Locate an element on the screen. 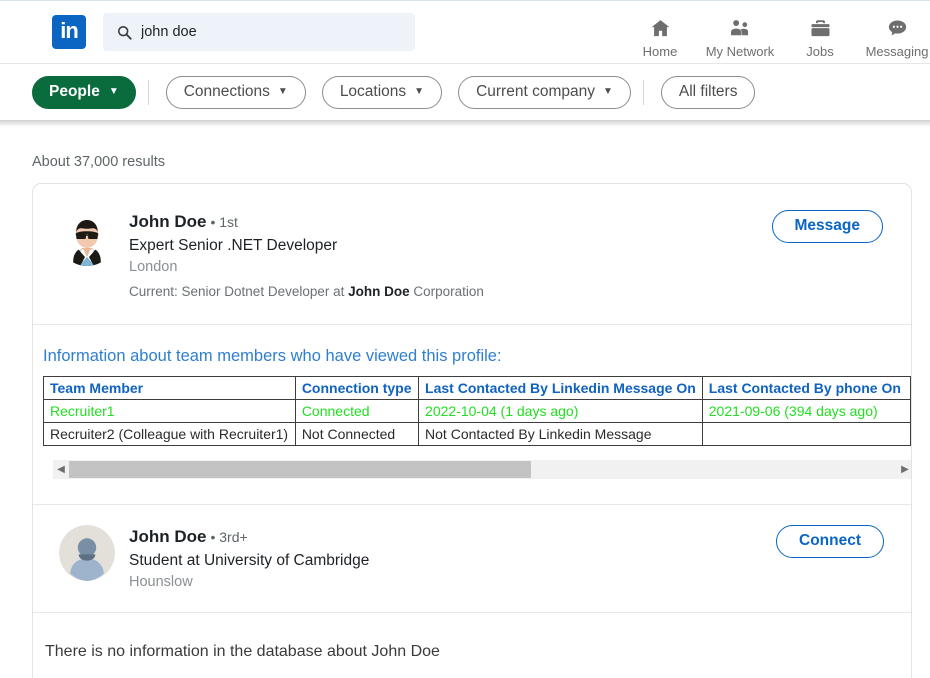 The width and height of the screenshot is (930, 678). primary-nav: Home My Network Jobs Messaging is located at coordinates (775, 32).